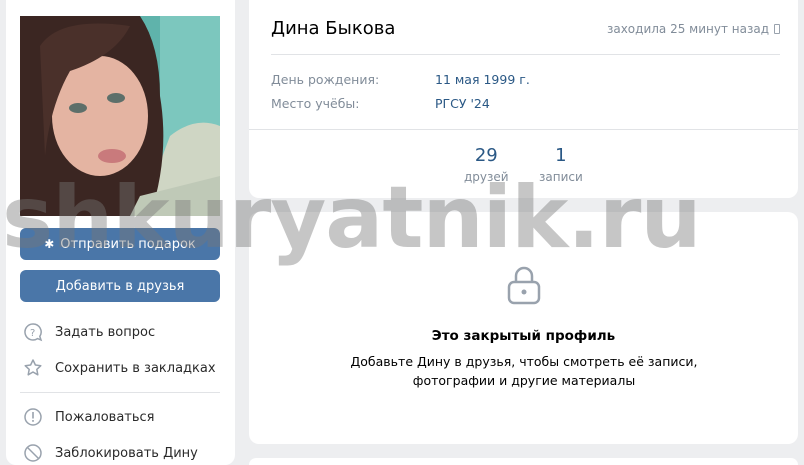 The image size is (804, 465). Describe the element at coordinates (524, 380) in the screenshot. I see `closed-desc-line2: фотографии и другие материалы` at that location.